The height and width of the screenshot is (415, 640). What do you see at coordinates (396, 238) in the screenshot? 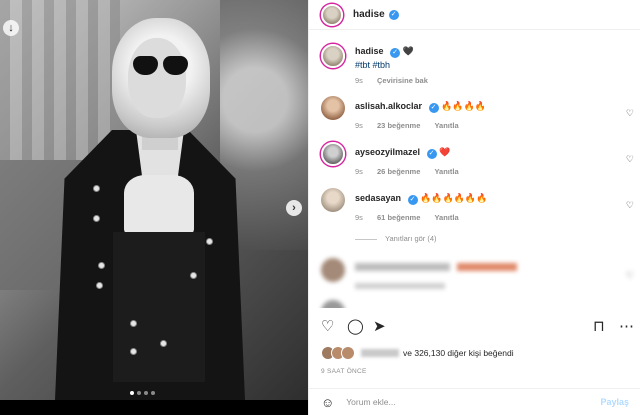
I see `view-replies: Yanıtları gör (4)` at bounding box center [396, 238].